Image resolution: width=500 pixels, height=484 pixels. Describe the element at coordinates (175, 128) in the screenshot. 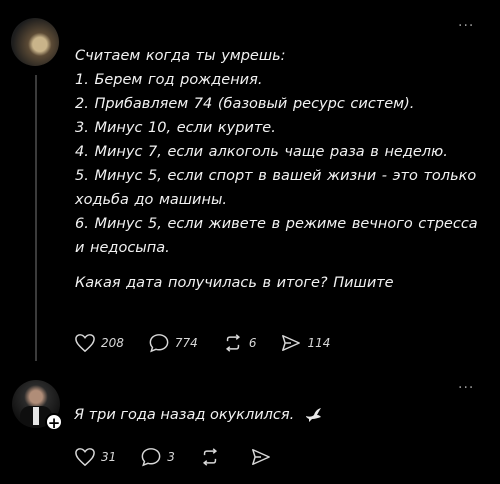

I see `post-line: 3. Минус 10, если курите.` at that location.